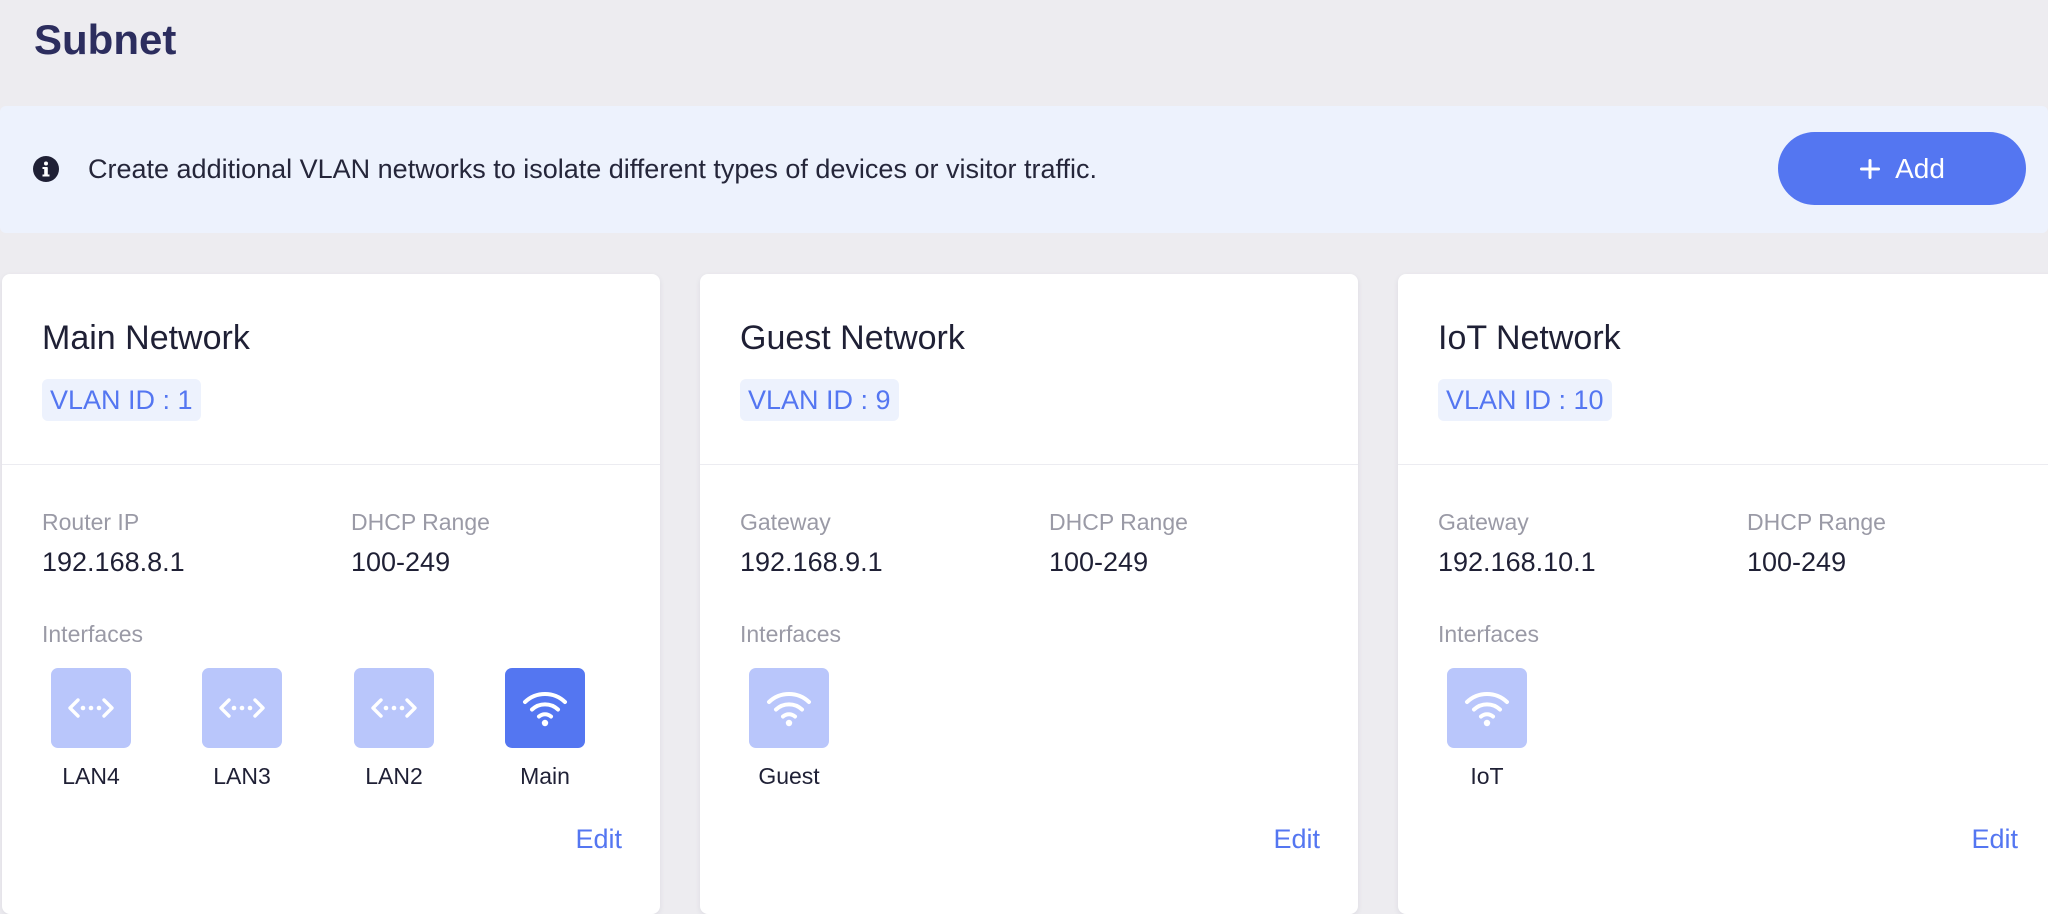  Describe the element at coordinates (1920, 168) in the screenshot. I see `add-button-label: Add` at that location.